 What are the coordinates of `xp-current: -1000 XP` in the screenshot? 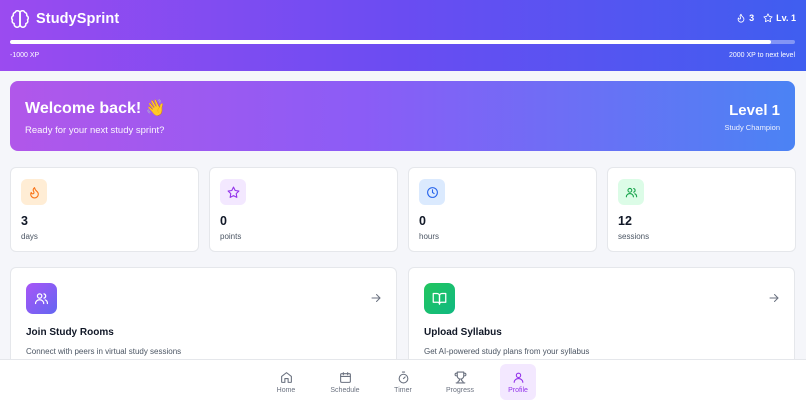 It's located at (25, 55).